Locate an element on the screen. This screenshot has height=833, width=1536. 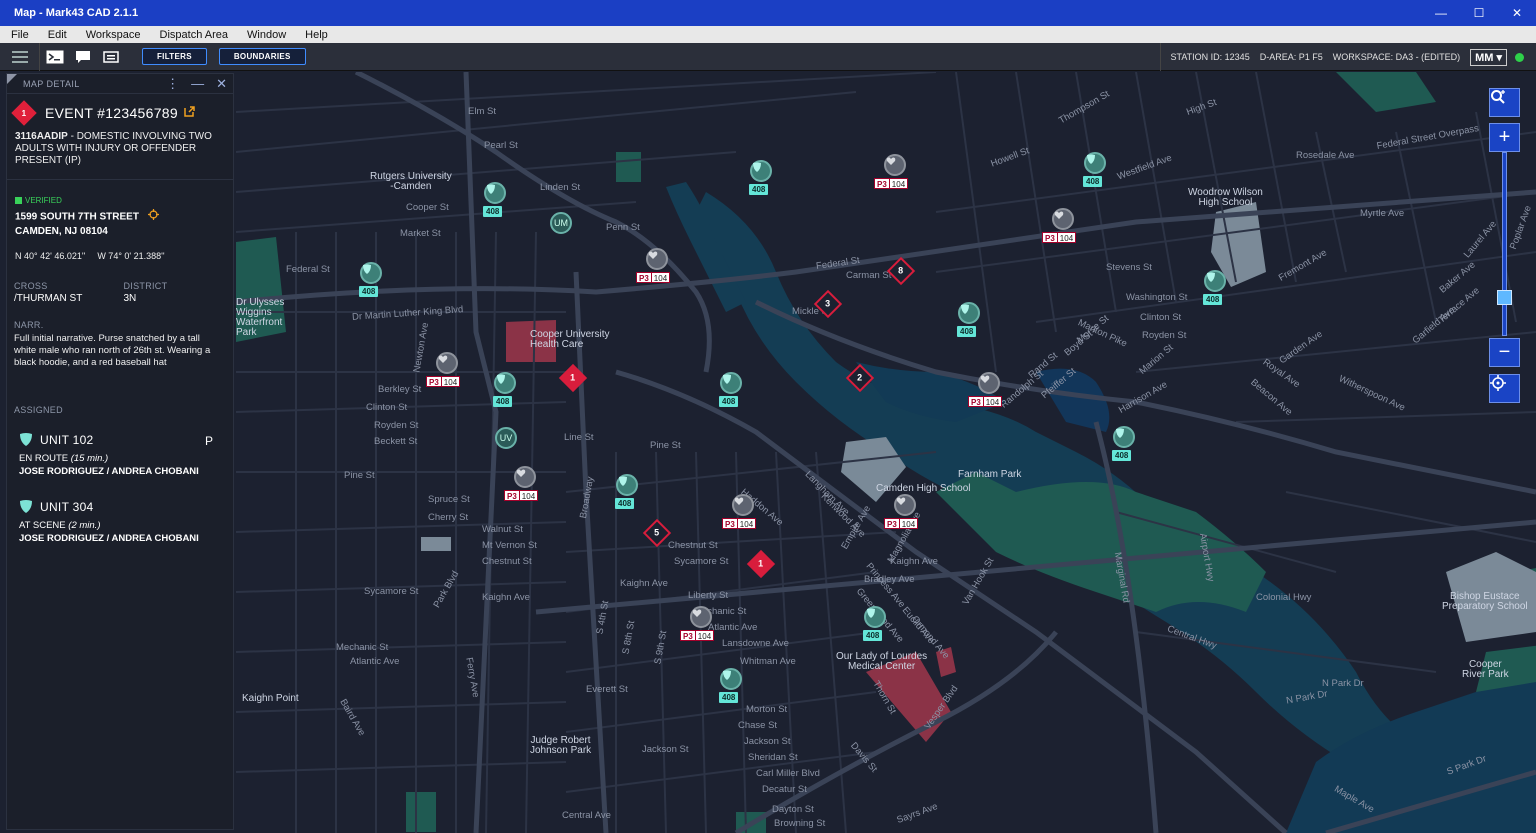
unit-status: EN ROUTE (15 min.) is located at coordinates (64, 458).